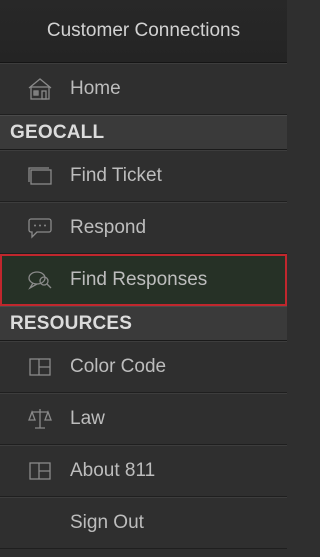 Image resolution: width=320 pixels, height=557 pixels. Describe the element at coordinates (87, 418) in the screenshot. I see `menu-item-label: Law` at that location.